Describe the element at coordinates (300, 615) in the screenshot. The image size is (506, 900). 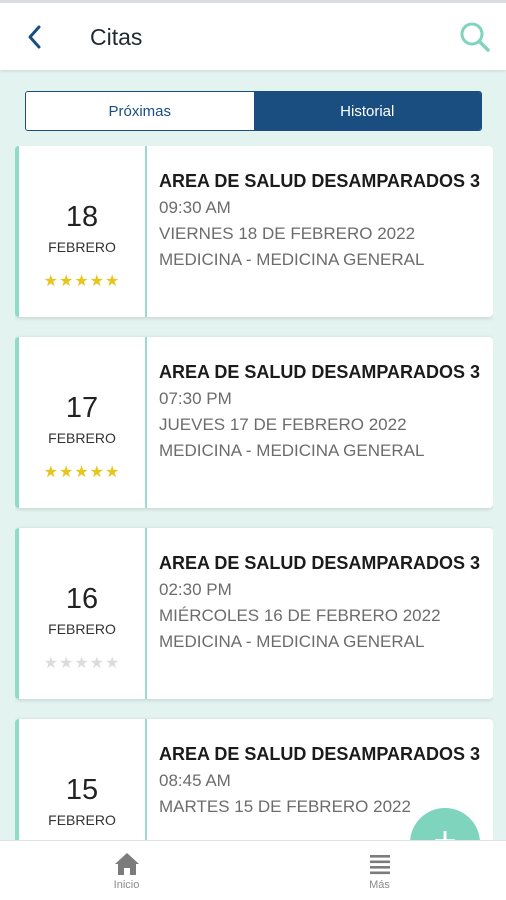
I see `appointment-date: MIÉRCOLES 16 DE FEBRERO 2022` at that location.